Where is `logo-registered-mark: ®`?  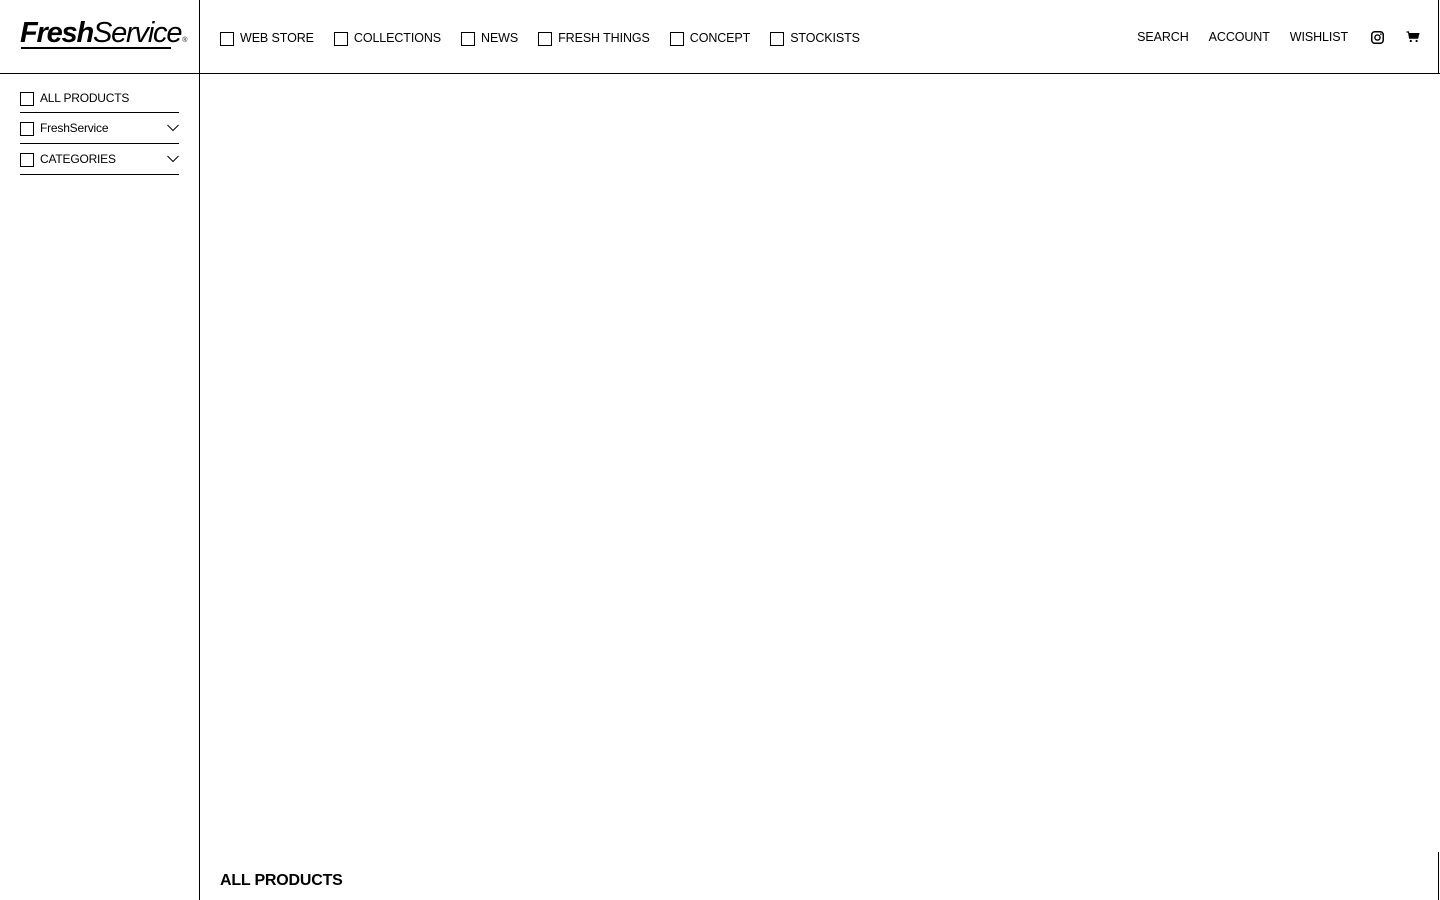 logo-registered-mark: ® is located at coordinates (184, 40).